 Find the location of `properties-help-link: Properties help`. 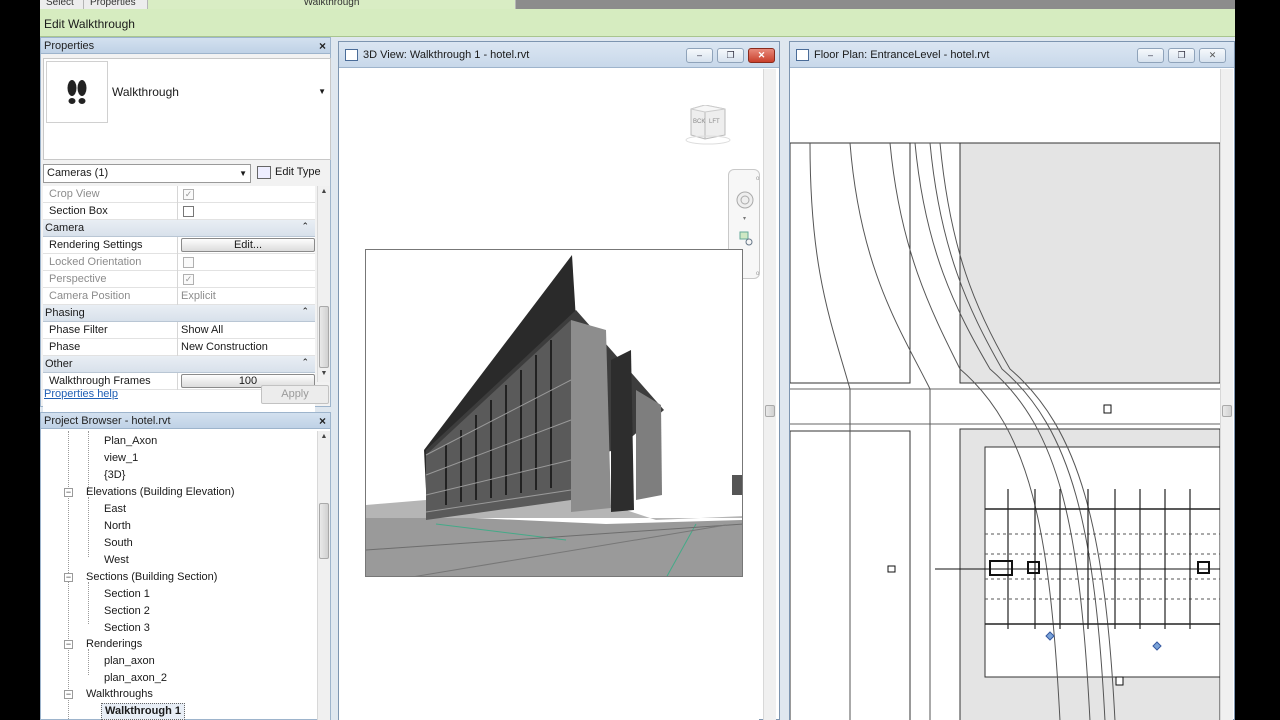

properties-help-link: Properties help is located at coordinates (81, 394).